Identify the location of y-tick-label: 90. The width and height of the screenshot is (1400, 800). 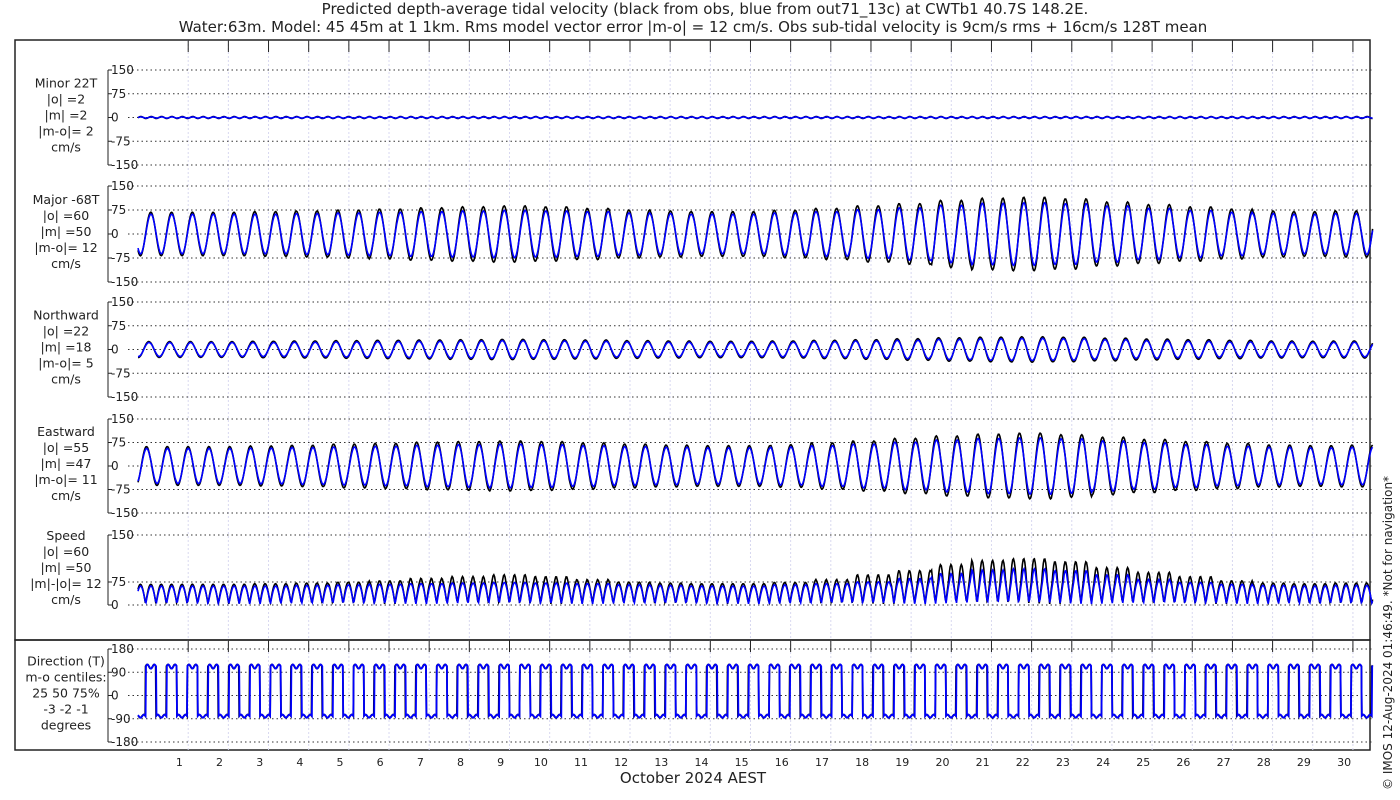
(118, 672).